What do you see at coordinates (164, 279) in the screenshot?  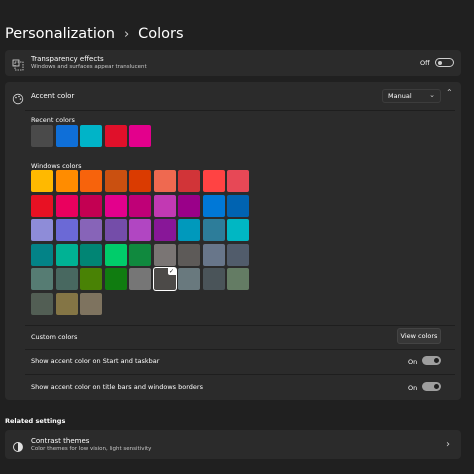 I see `color-swatch: ✓` at bounding box center [164, 279].